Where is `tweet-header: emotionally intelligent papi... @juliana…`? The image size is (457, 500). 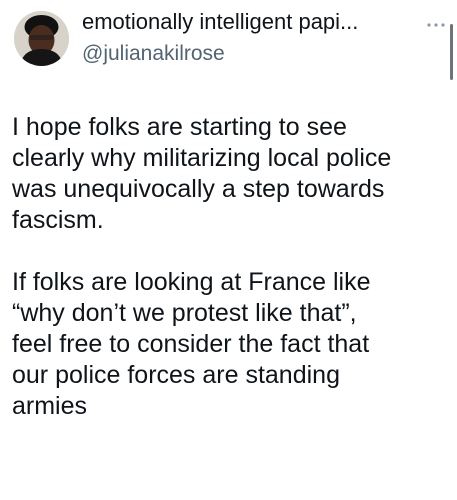
tweet-header: emotionally intelligent papi... @juliana… is located at coordinates (235, 39).